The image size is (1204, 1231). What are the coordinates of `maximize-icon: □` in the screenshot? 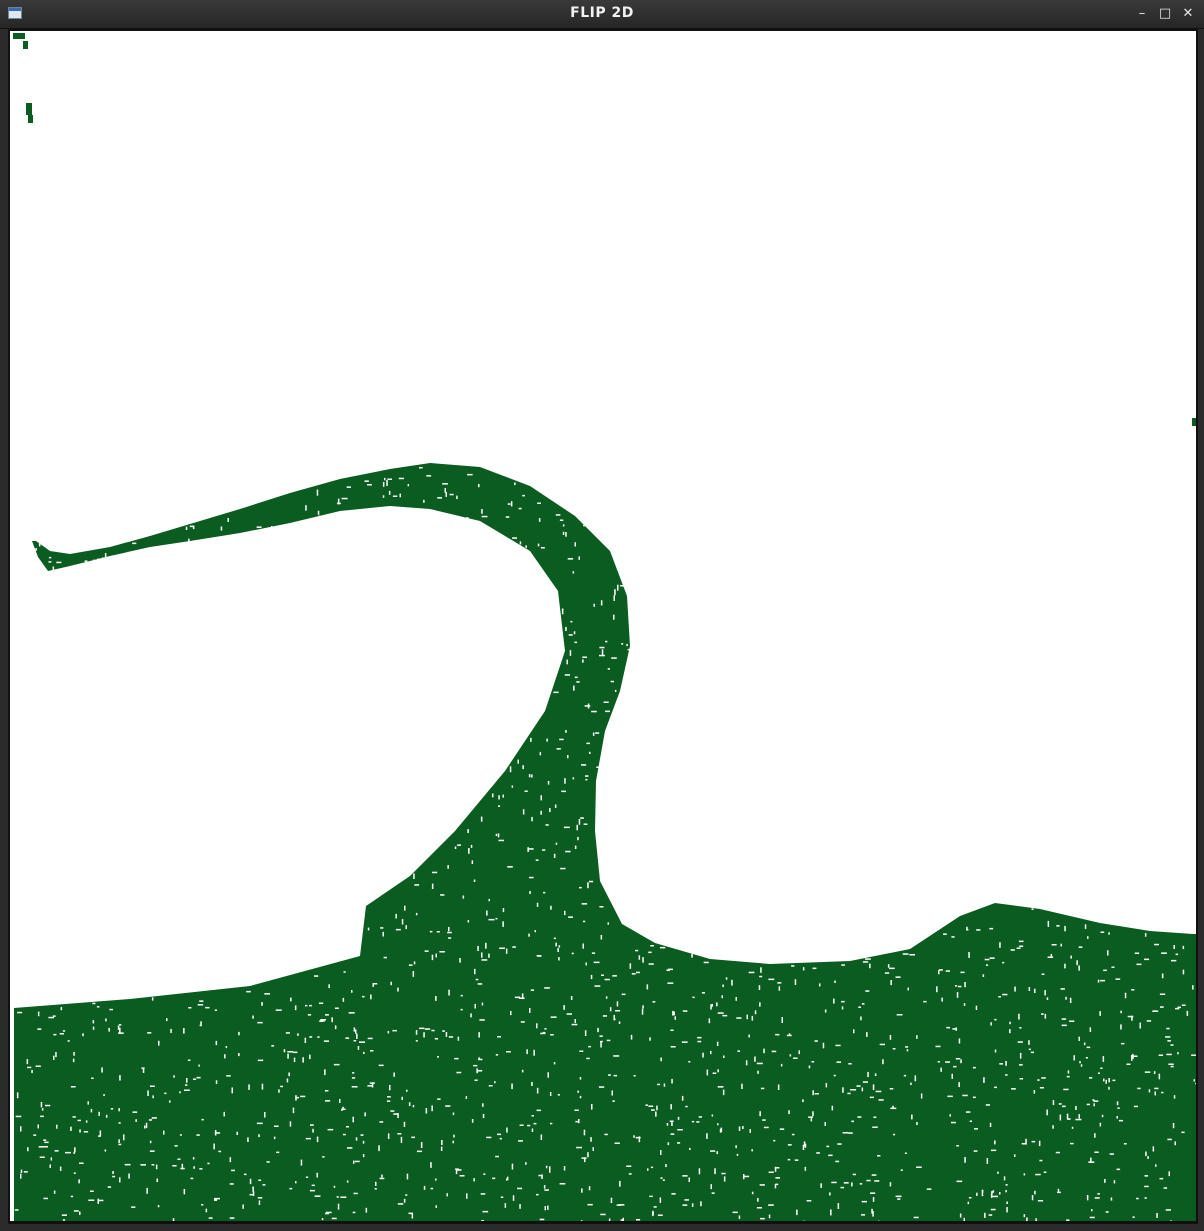 It's located at (1165, 14).